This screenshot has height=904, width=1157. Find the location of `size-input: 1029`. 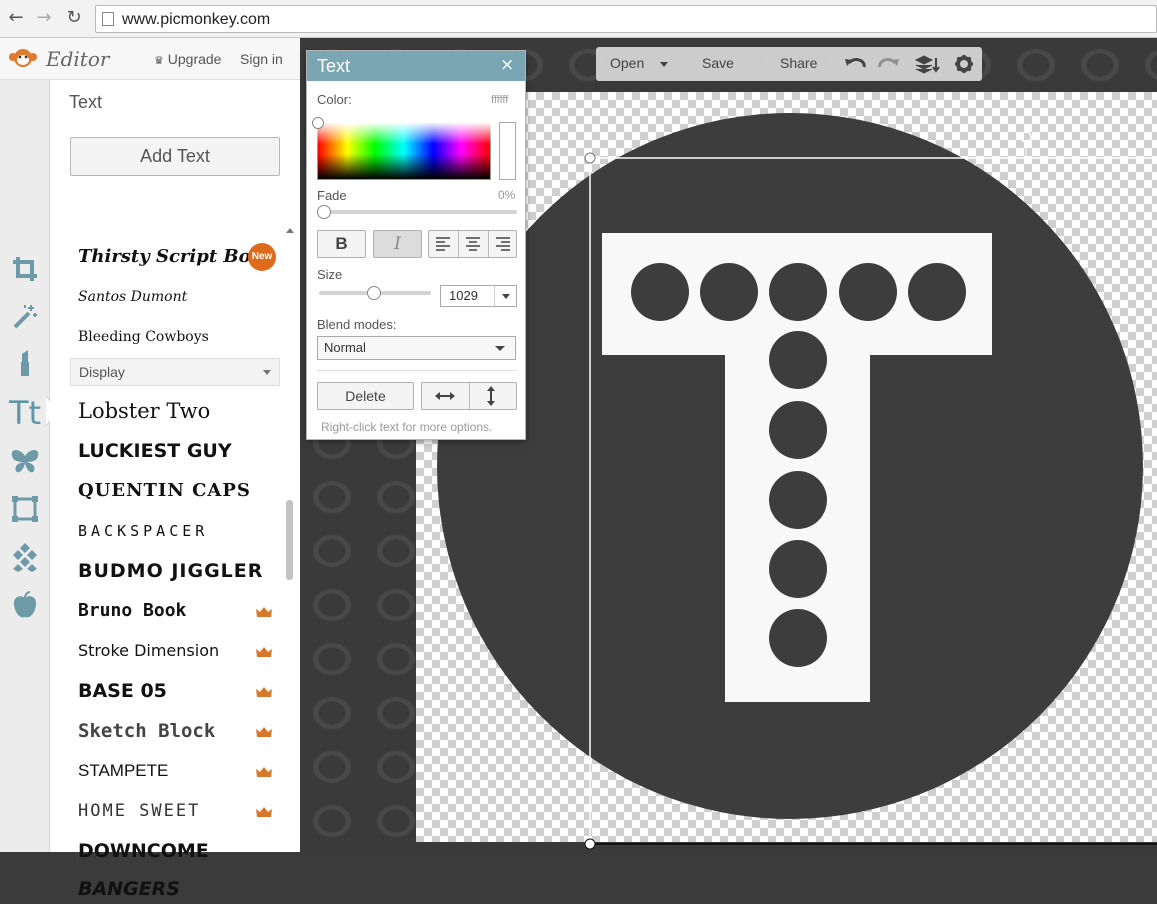

size-input: 1029 is located at coordinates (478, 296).